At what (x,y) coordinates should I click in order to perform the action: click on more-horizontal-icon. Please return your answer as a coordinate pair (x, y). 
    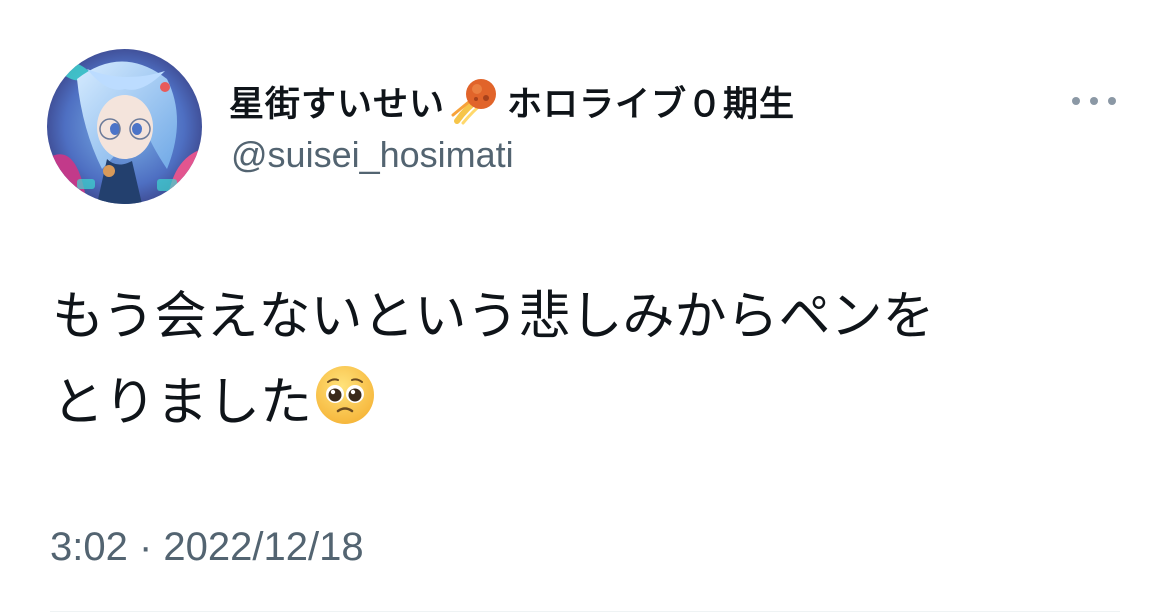
    Looking at the image, I should click on (1076, 101).